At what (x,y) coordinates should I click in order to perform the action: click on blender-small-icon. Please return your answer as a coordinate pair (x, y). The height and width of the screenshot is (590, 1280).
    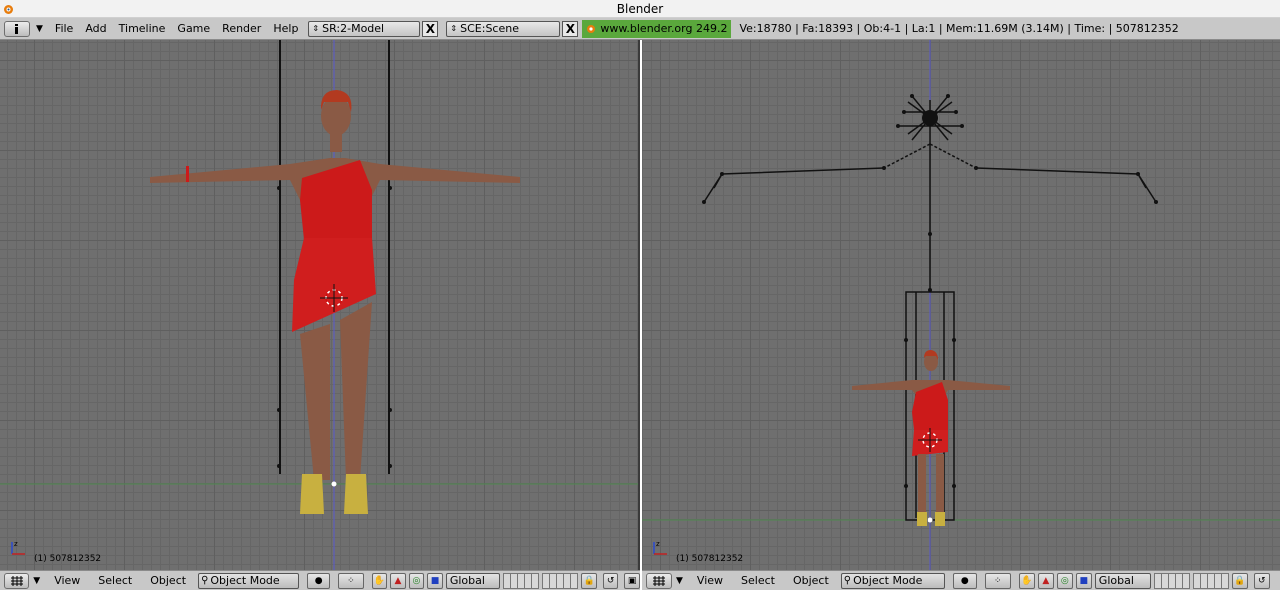
    Looking at the image, I should click on (591, 28).